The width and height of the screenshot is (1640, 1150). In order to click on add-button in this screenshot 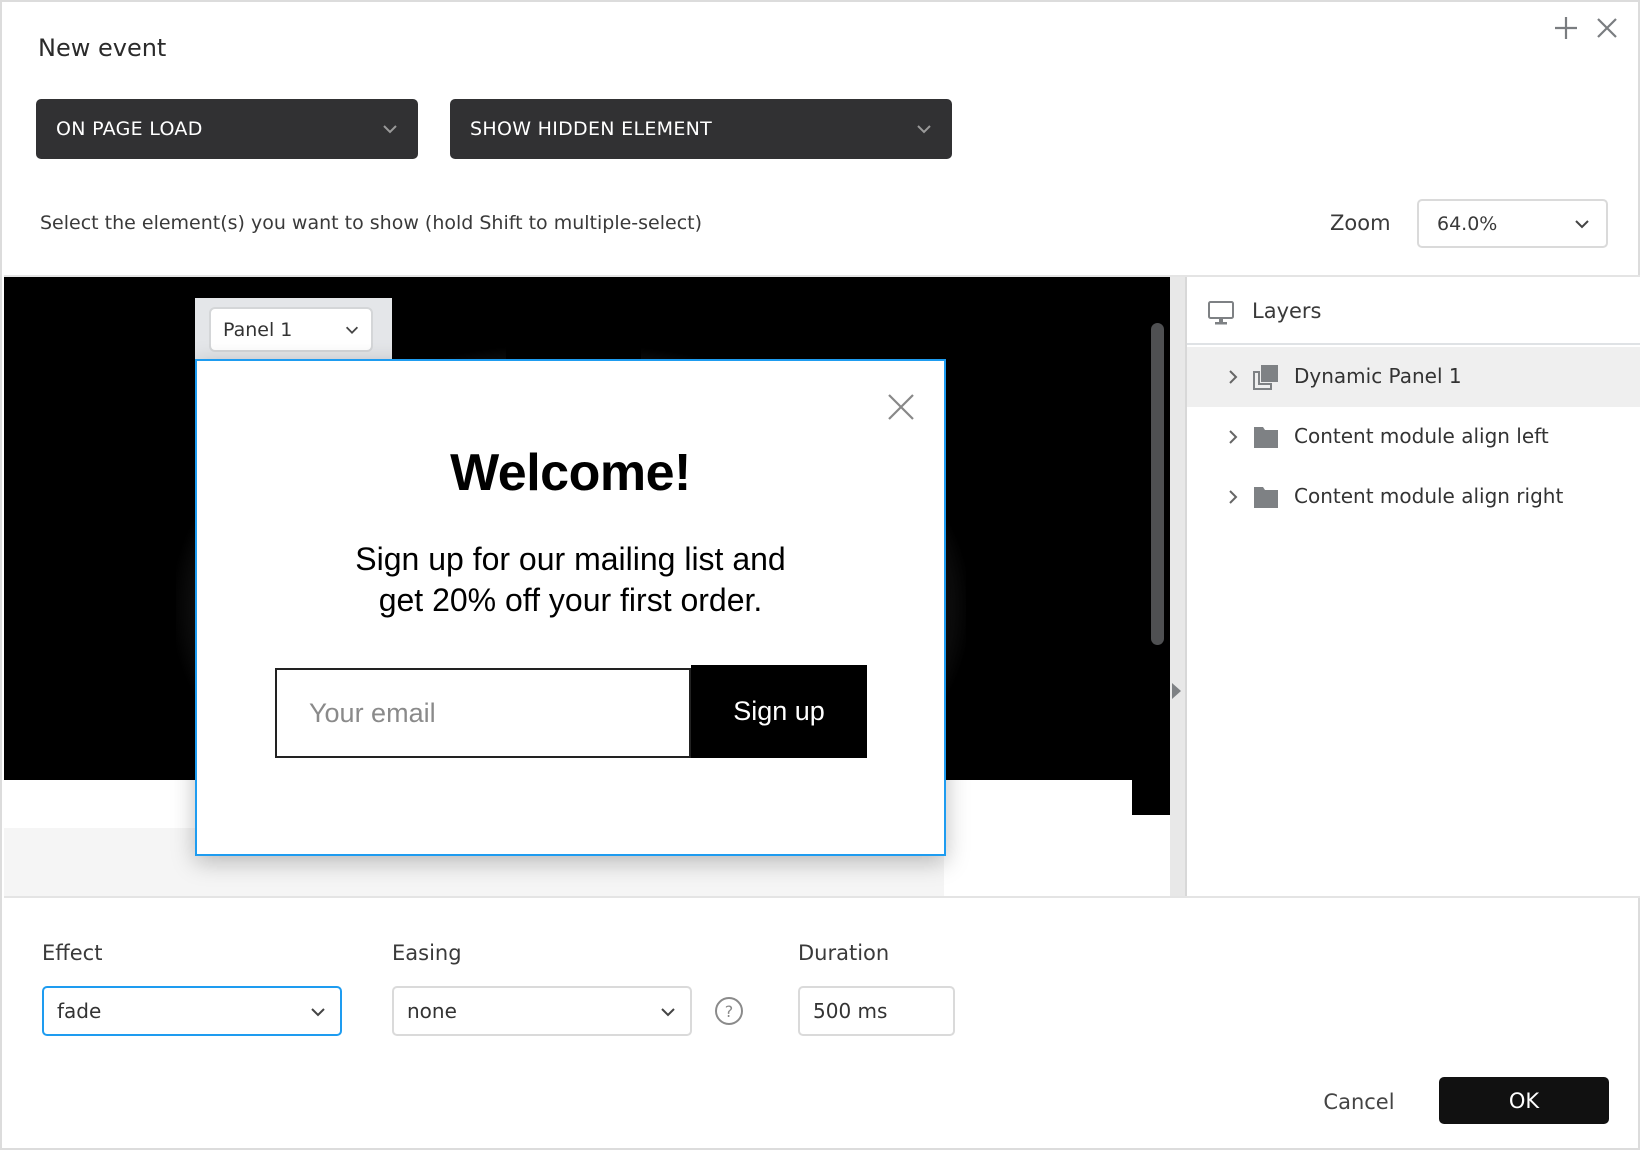, I will do `click(1566, 28)`.